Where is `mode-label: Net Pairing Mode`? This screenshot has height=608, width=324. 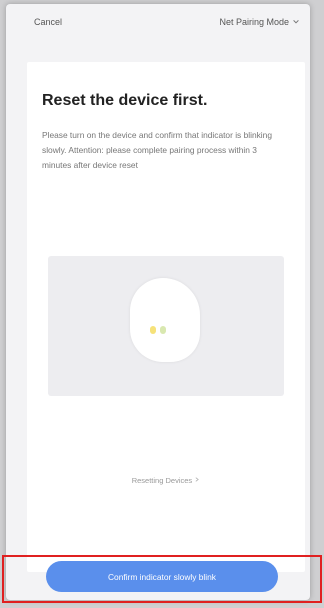
mode-label: Net Pairing Mode is located at coordinates (254, 22).